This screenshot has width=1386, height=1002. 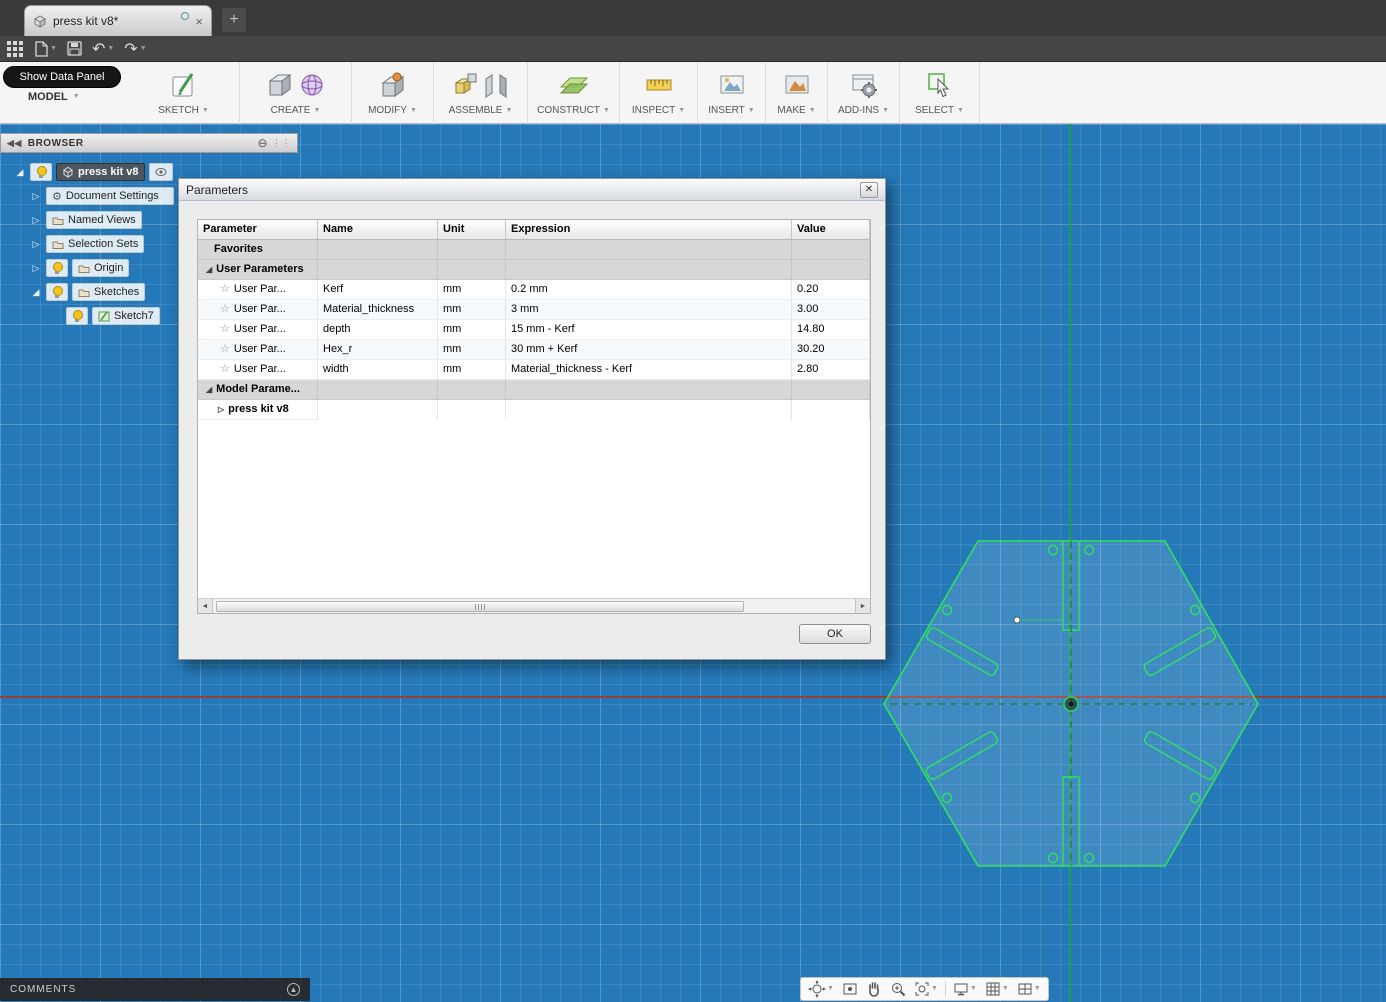 I want to click on ribbon-group-make: MAKE ▼, so click(x=797, y=93).